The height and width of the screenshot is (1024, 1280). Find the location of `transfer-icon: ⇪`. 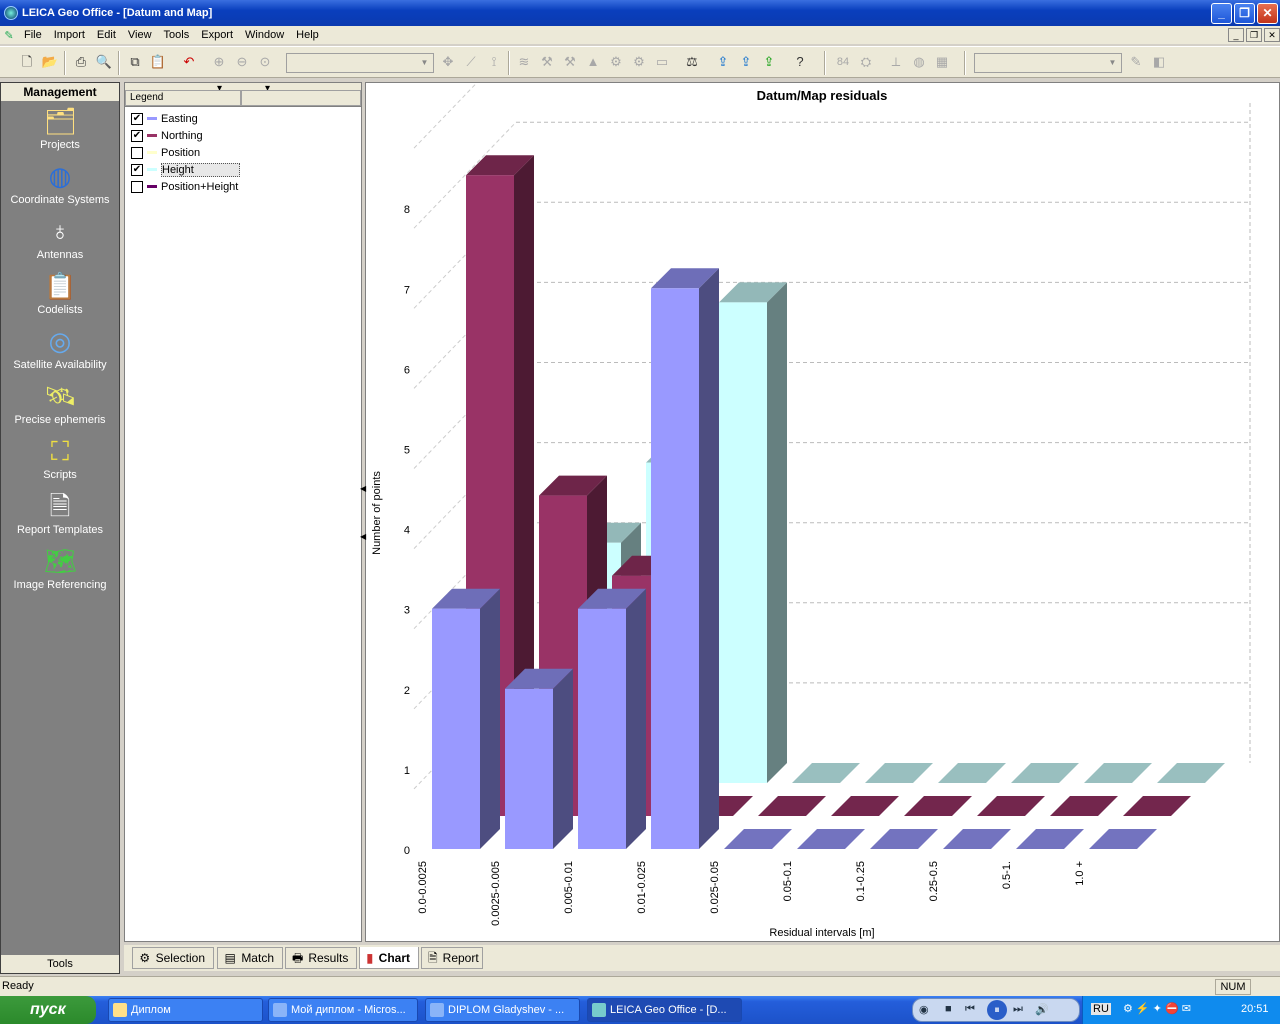

transfer-icon: ⇪ is located at coordinates (769, 62).